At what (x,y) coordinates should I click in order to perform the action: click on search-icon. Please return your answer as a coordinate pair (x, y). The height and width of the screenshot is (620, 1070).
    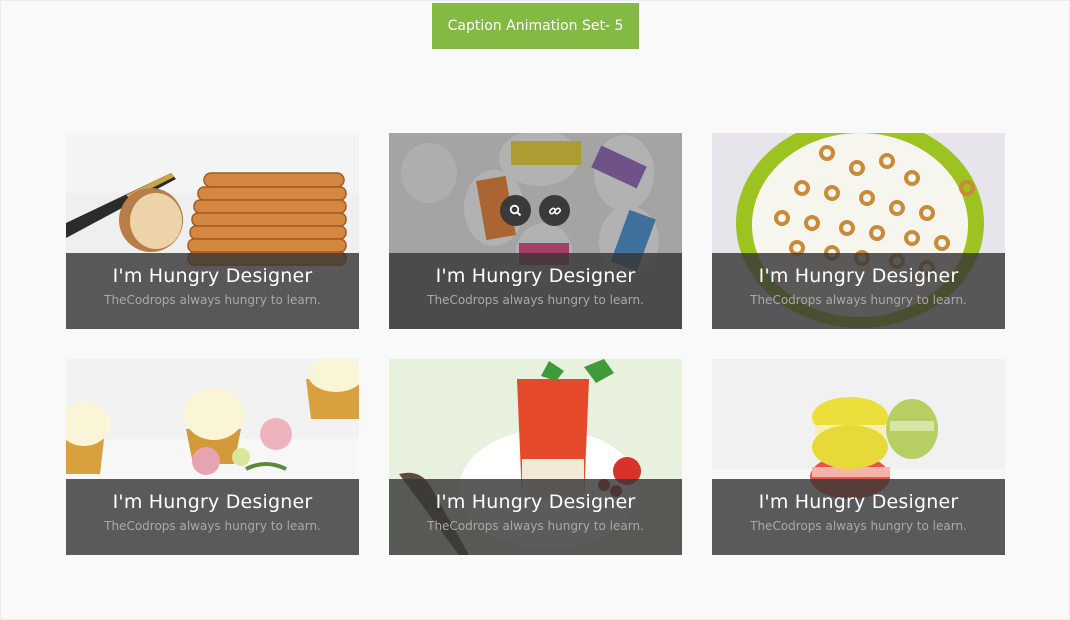
    Looking at the image, I should click on (515, 210).